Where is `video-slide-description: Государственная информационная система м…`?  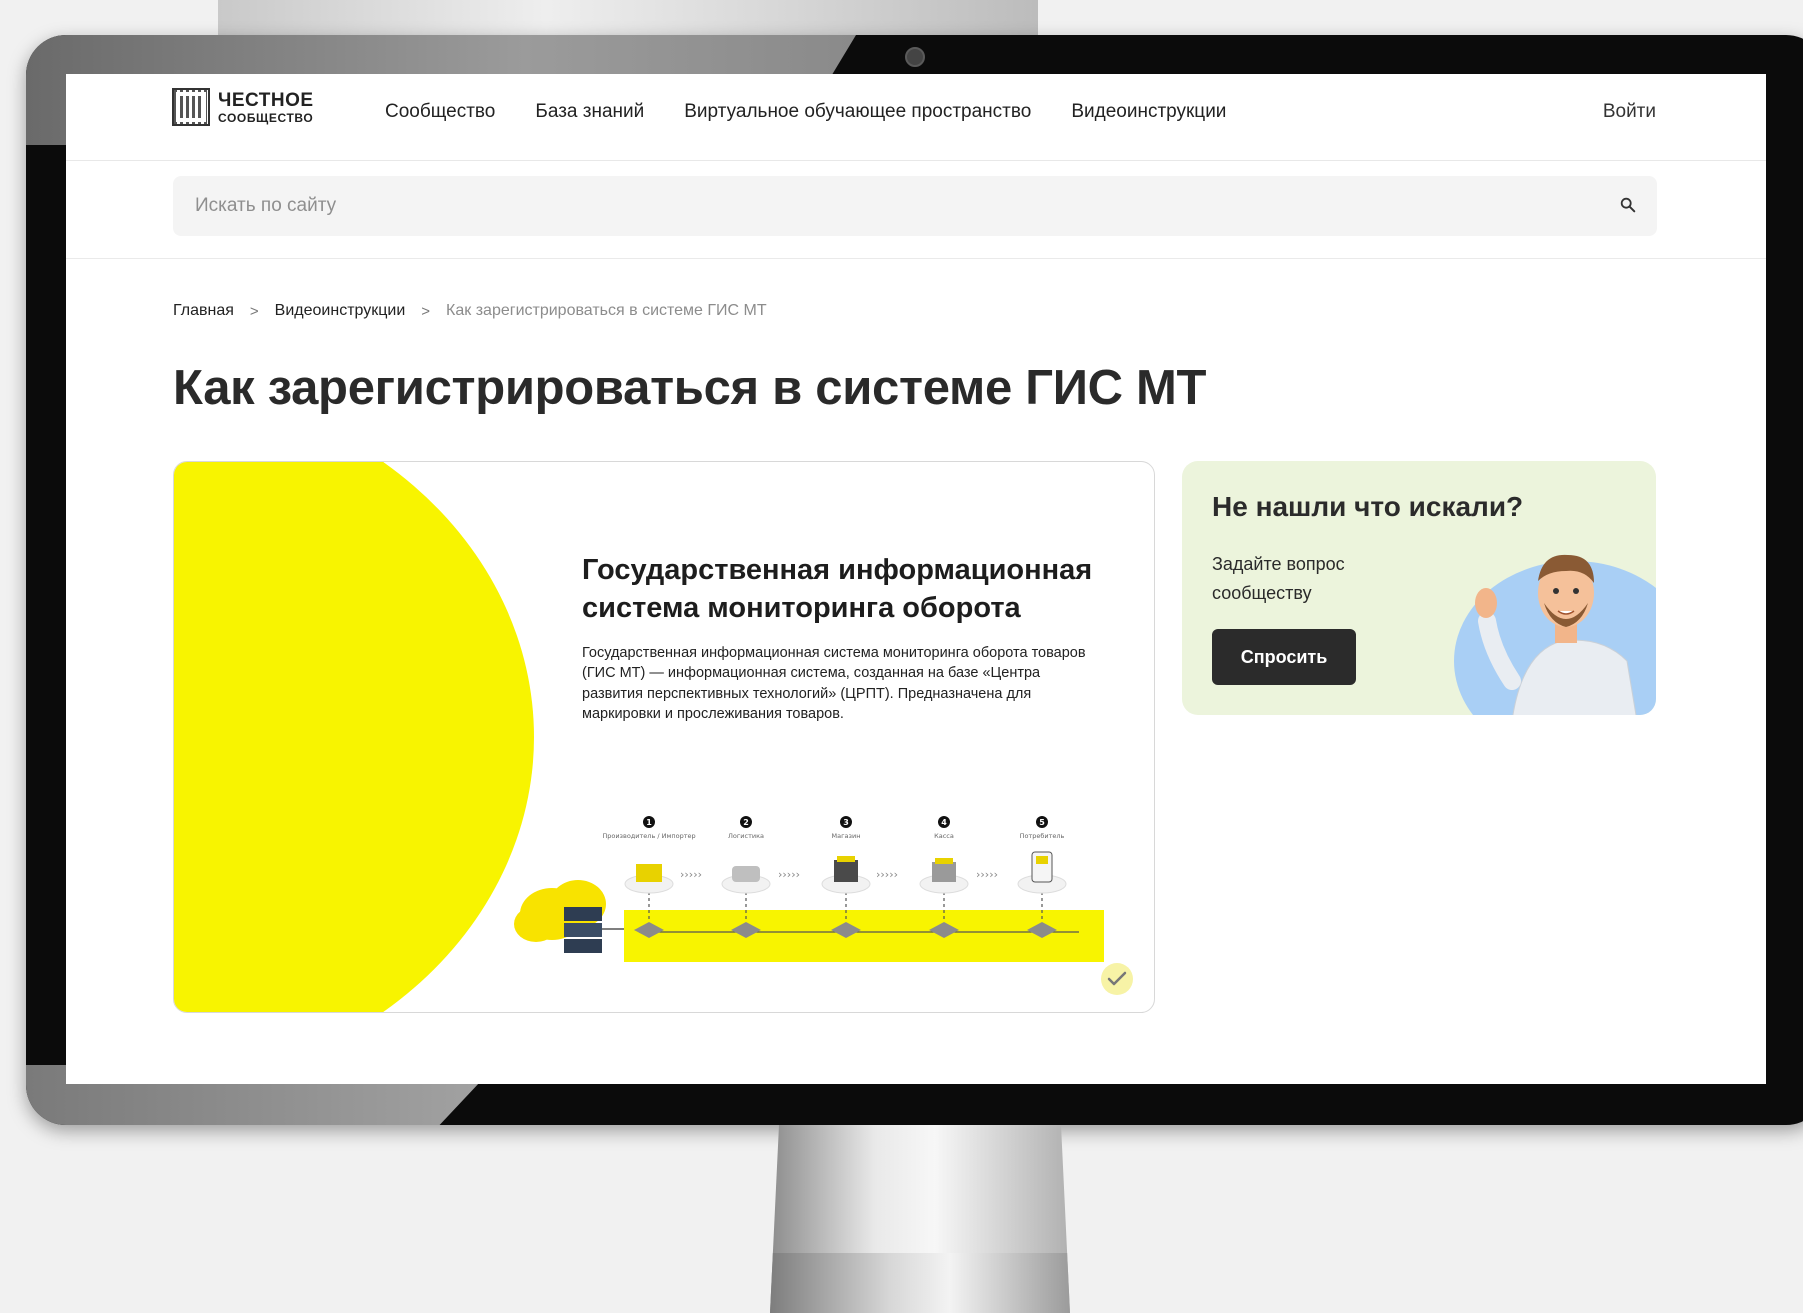
video-slide-description: Государственная информационная система м… is located at coordinates (834, 683).